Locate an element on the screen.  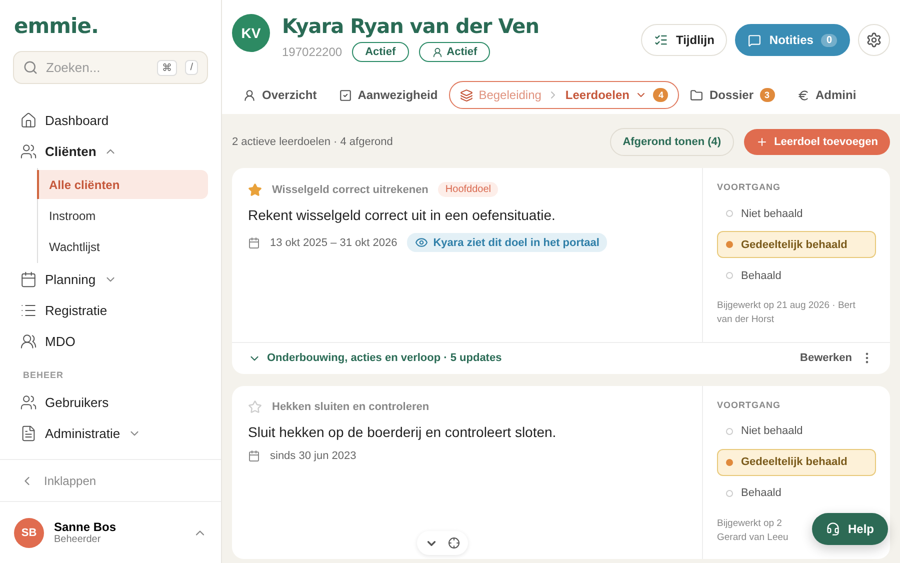
client-avatar: KV is located at coordinates (251, 33).